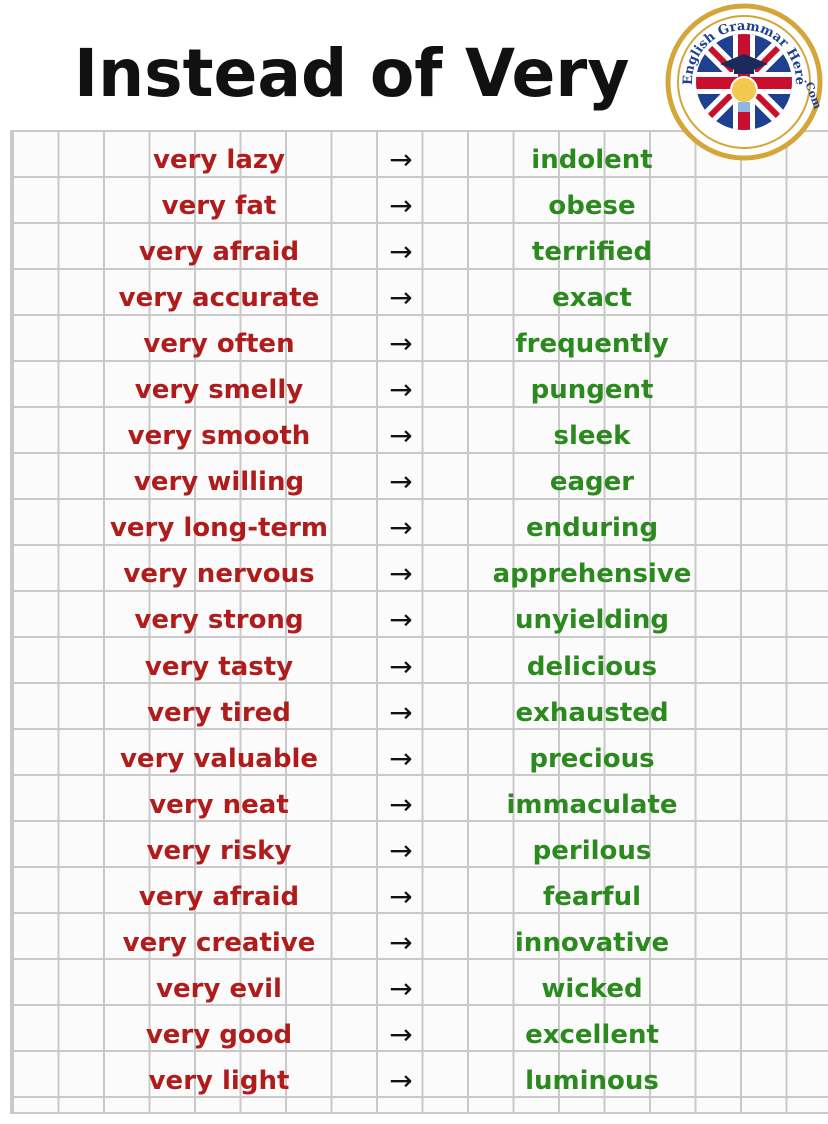 The height and width of the screenshot is (1124, 828). Describe the element at coordinates (219, 988) in the screenshot. I see `original-phrase: very evil` at that location.